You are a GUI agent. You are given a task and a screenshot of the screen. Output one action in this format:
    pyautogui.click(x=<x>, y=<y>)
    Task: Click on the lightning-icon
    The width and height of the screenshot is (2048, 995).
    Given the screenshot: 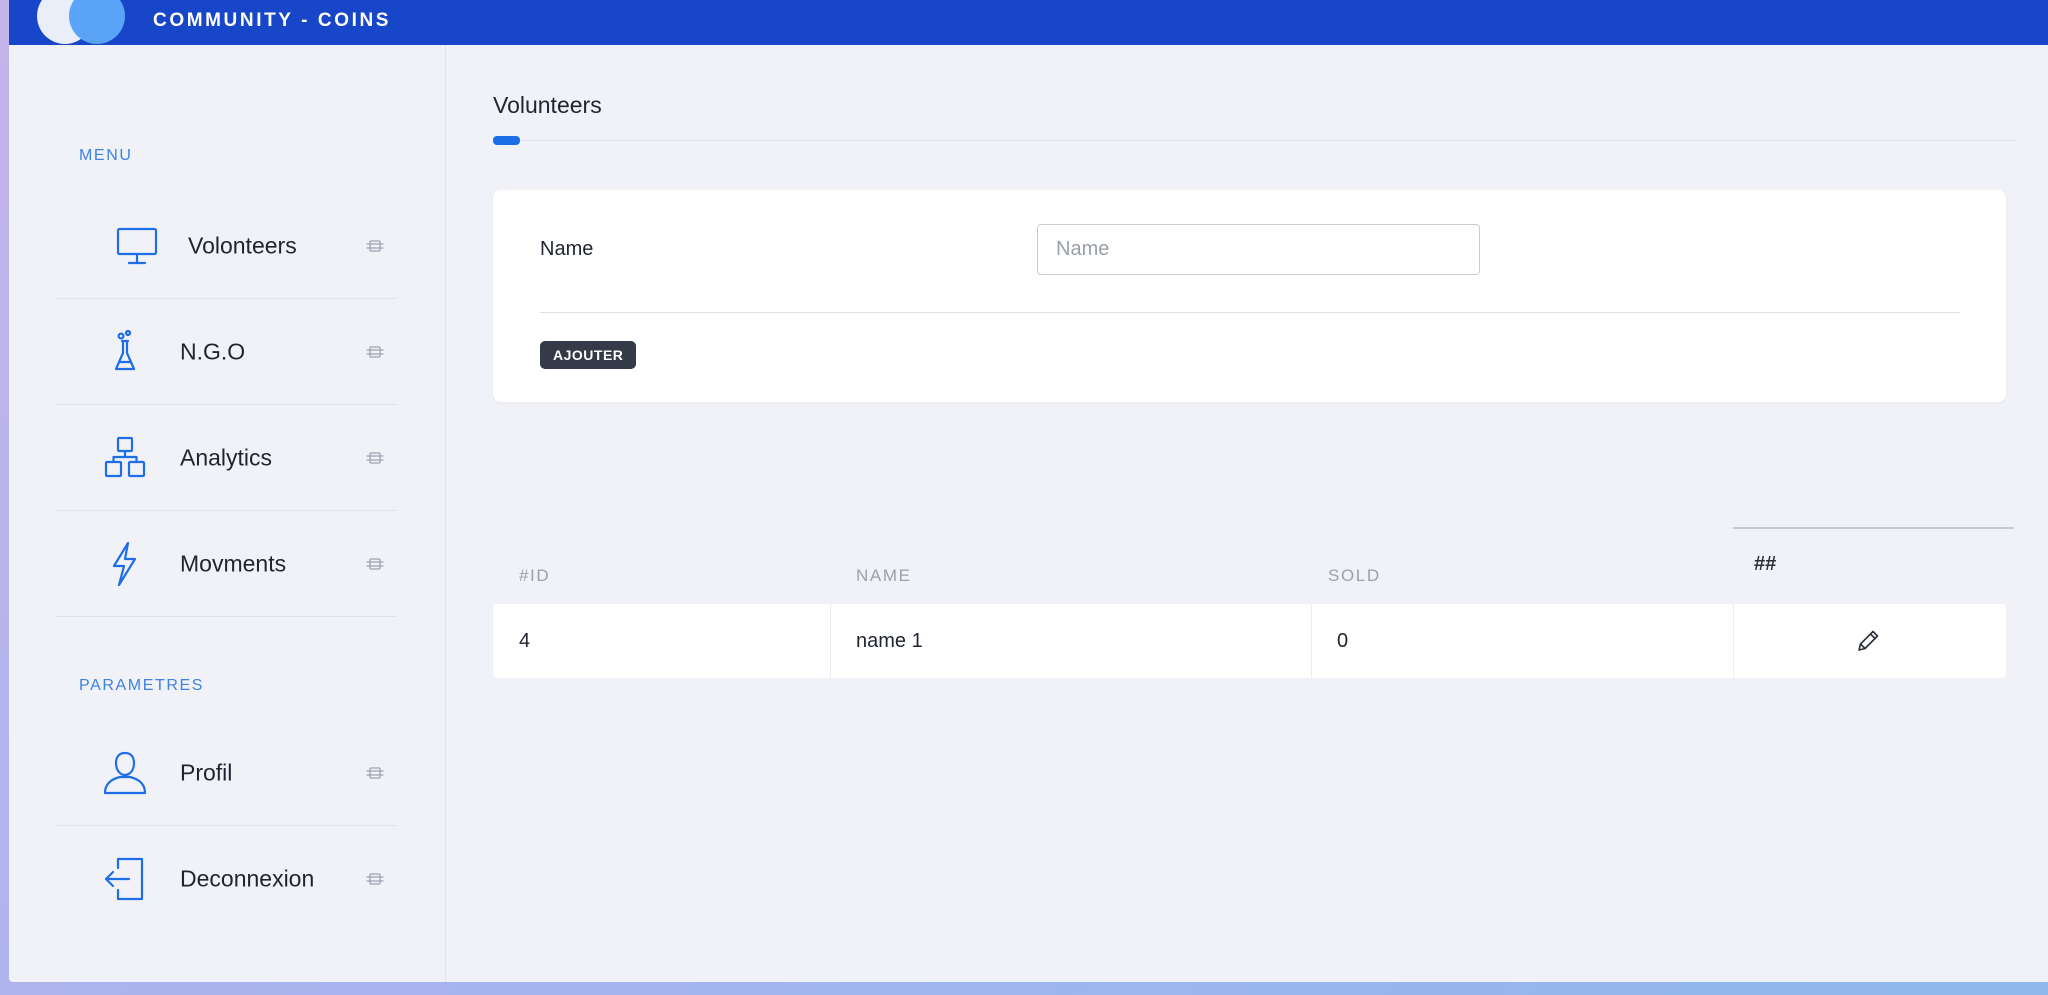 What is the action you would take?
    pyautogui.click(x=125, y=564)
    